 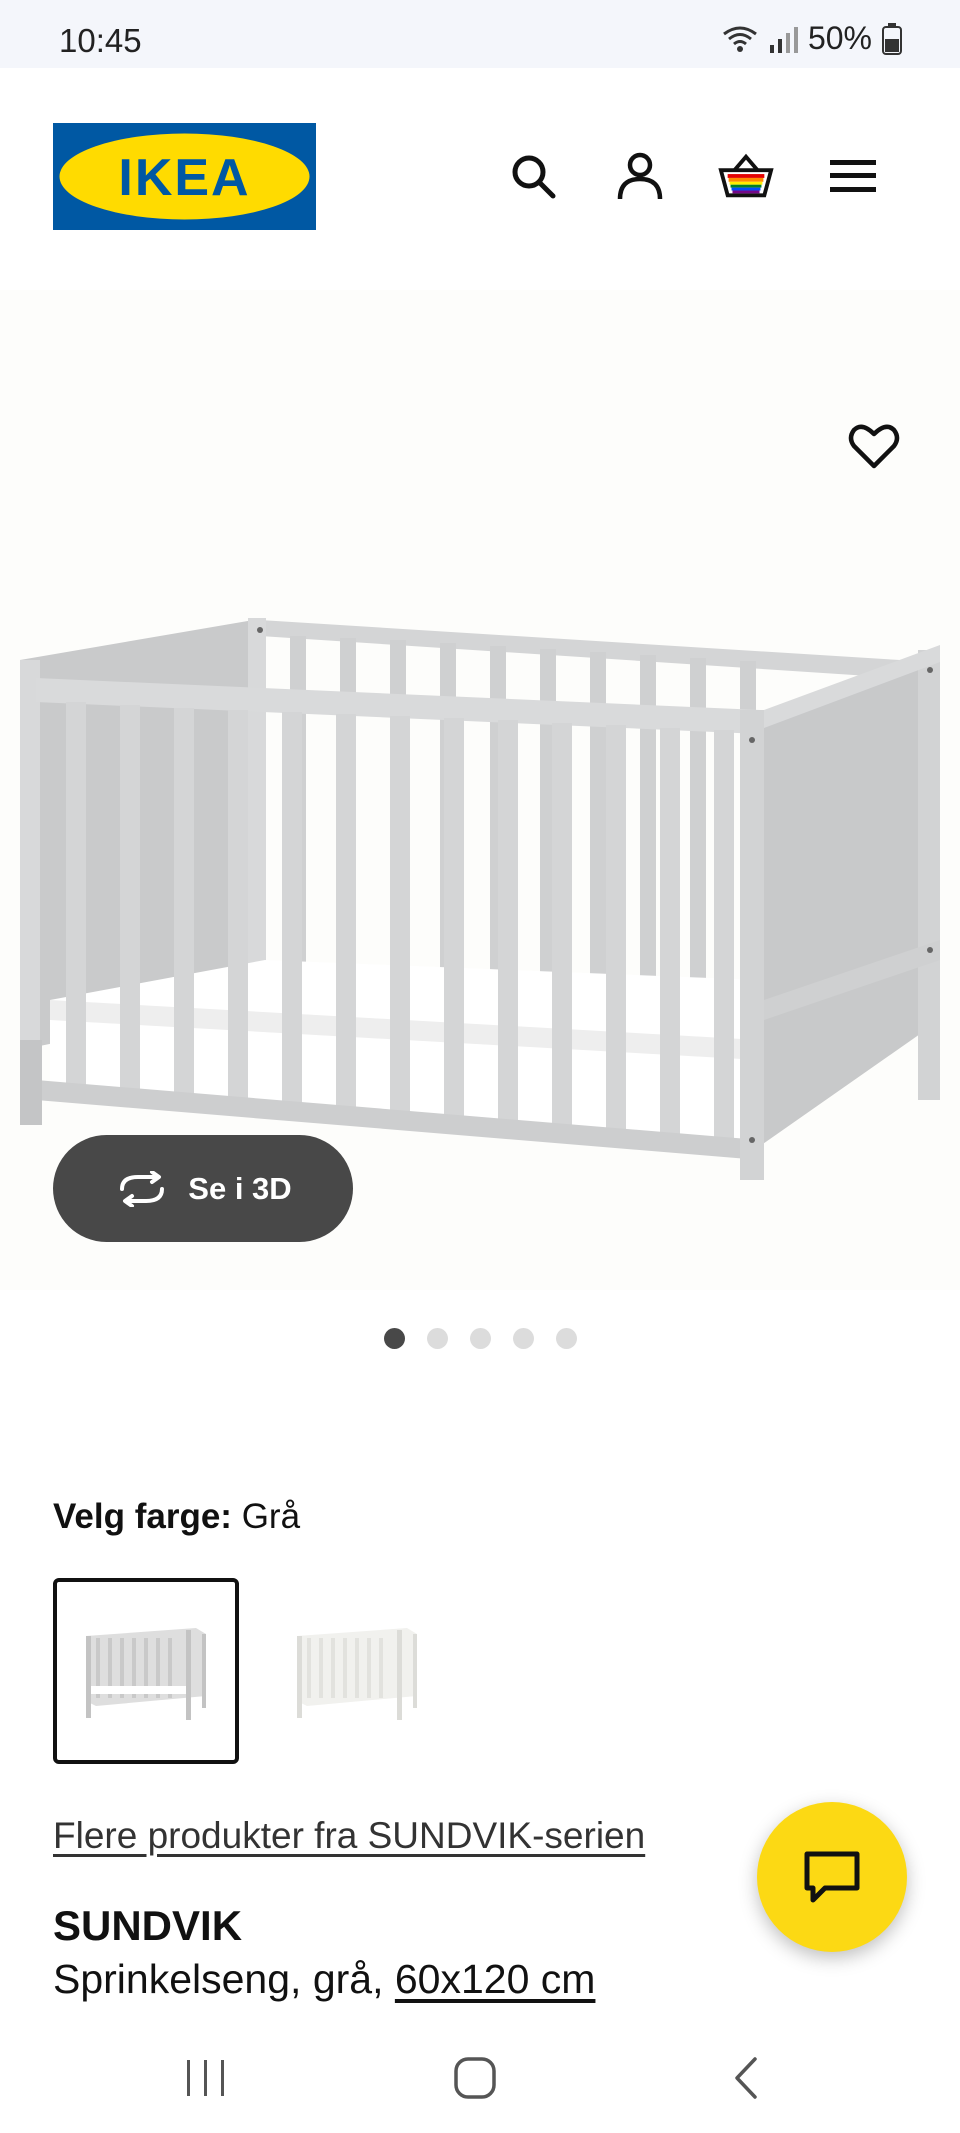 I want to click on wifi-icon, so click(x=740, y=39).